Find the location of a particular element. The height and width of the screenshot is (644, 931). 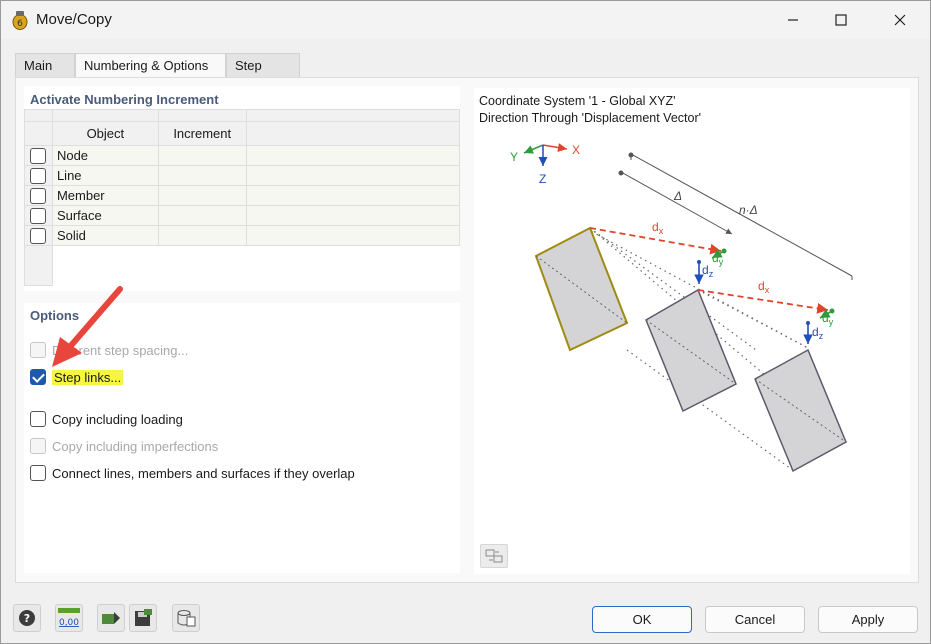

ok-button: OK is located at coordinates (642, 619).